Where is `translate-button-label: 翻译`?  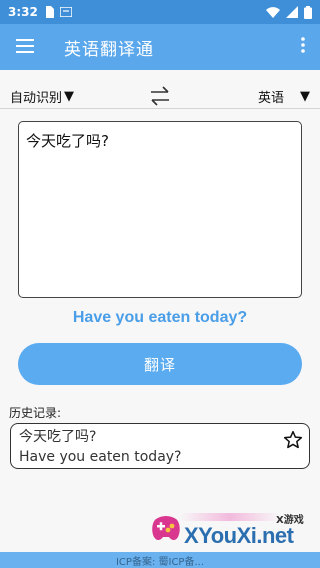
translate-button-label: 翻译 is located at coordinates (159, 364).